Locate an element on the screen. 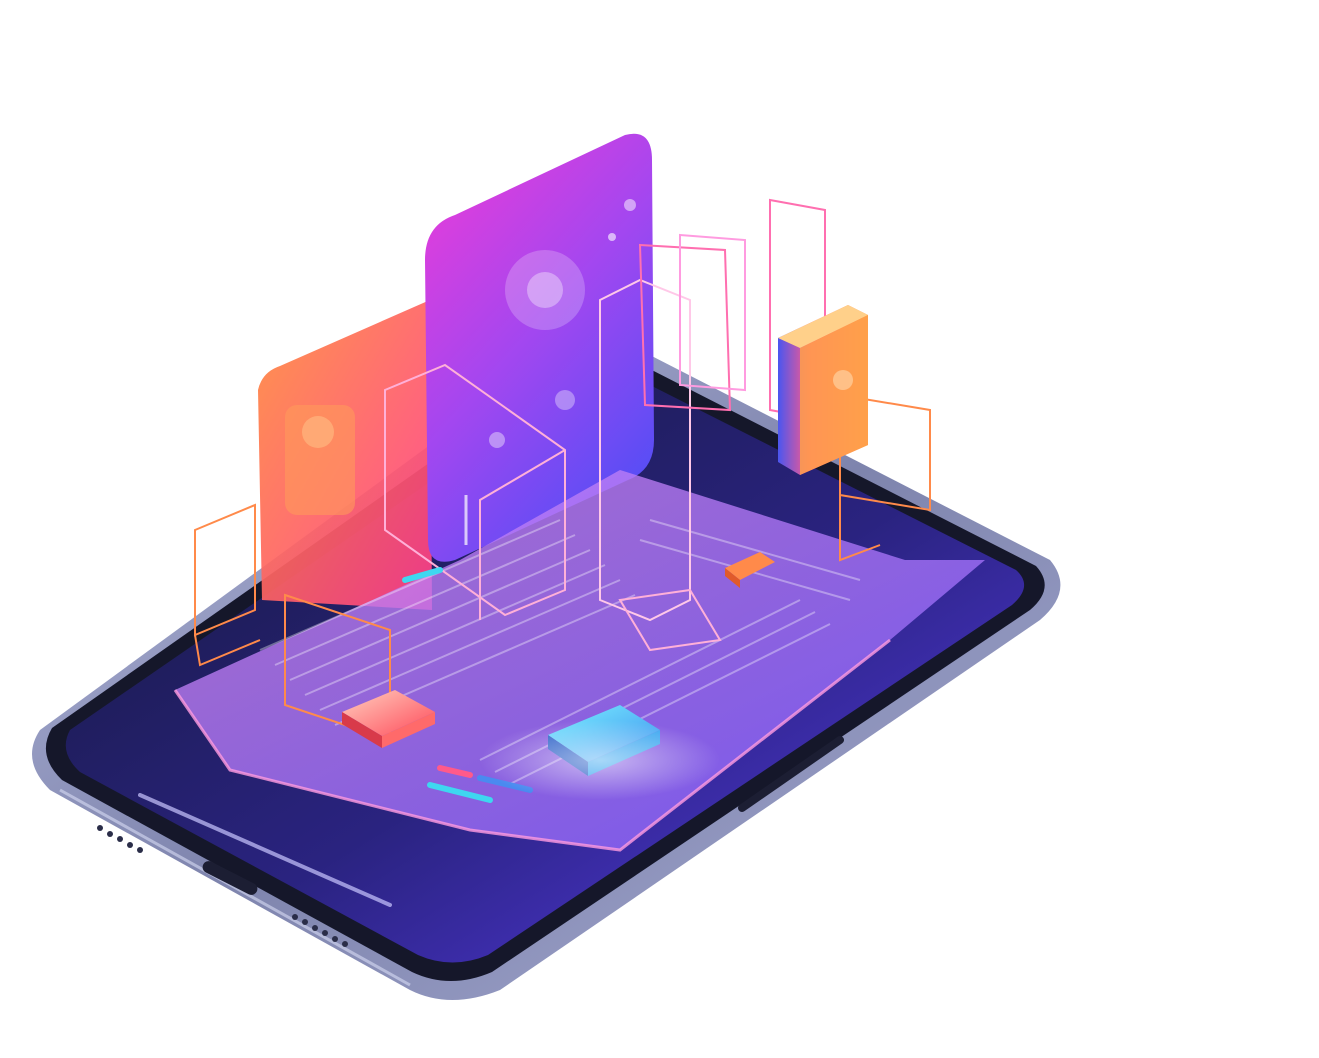 This screenshot has width=1319, height=1058. light-glow is located at coordinates (600, 760).